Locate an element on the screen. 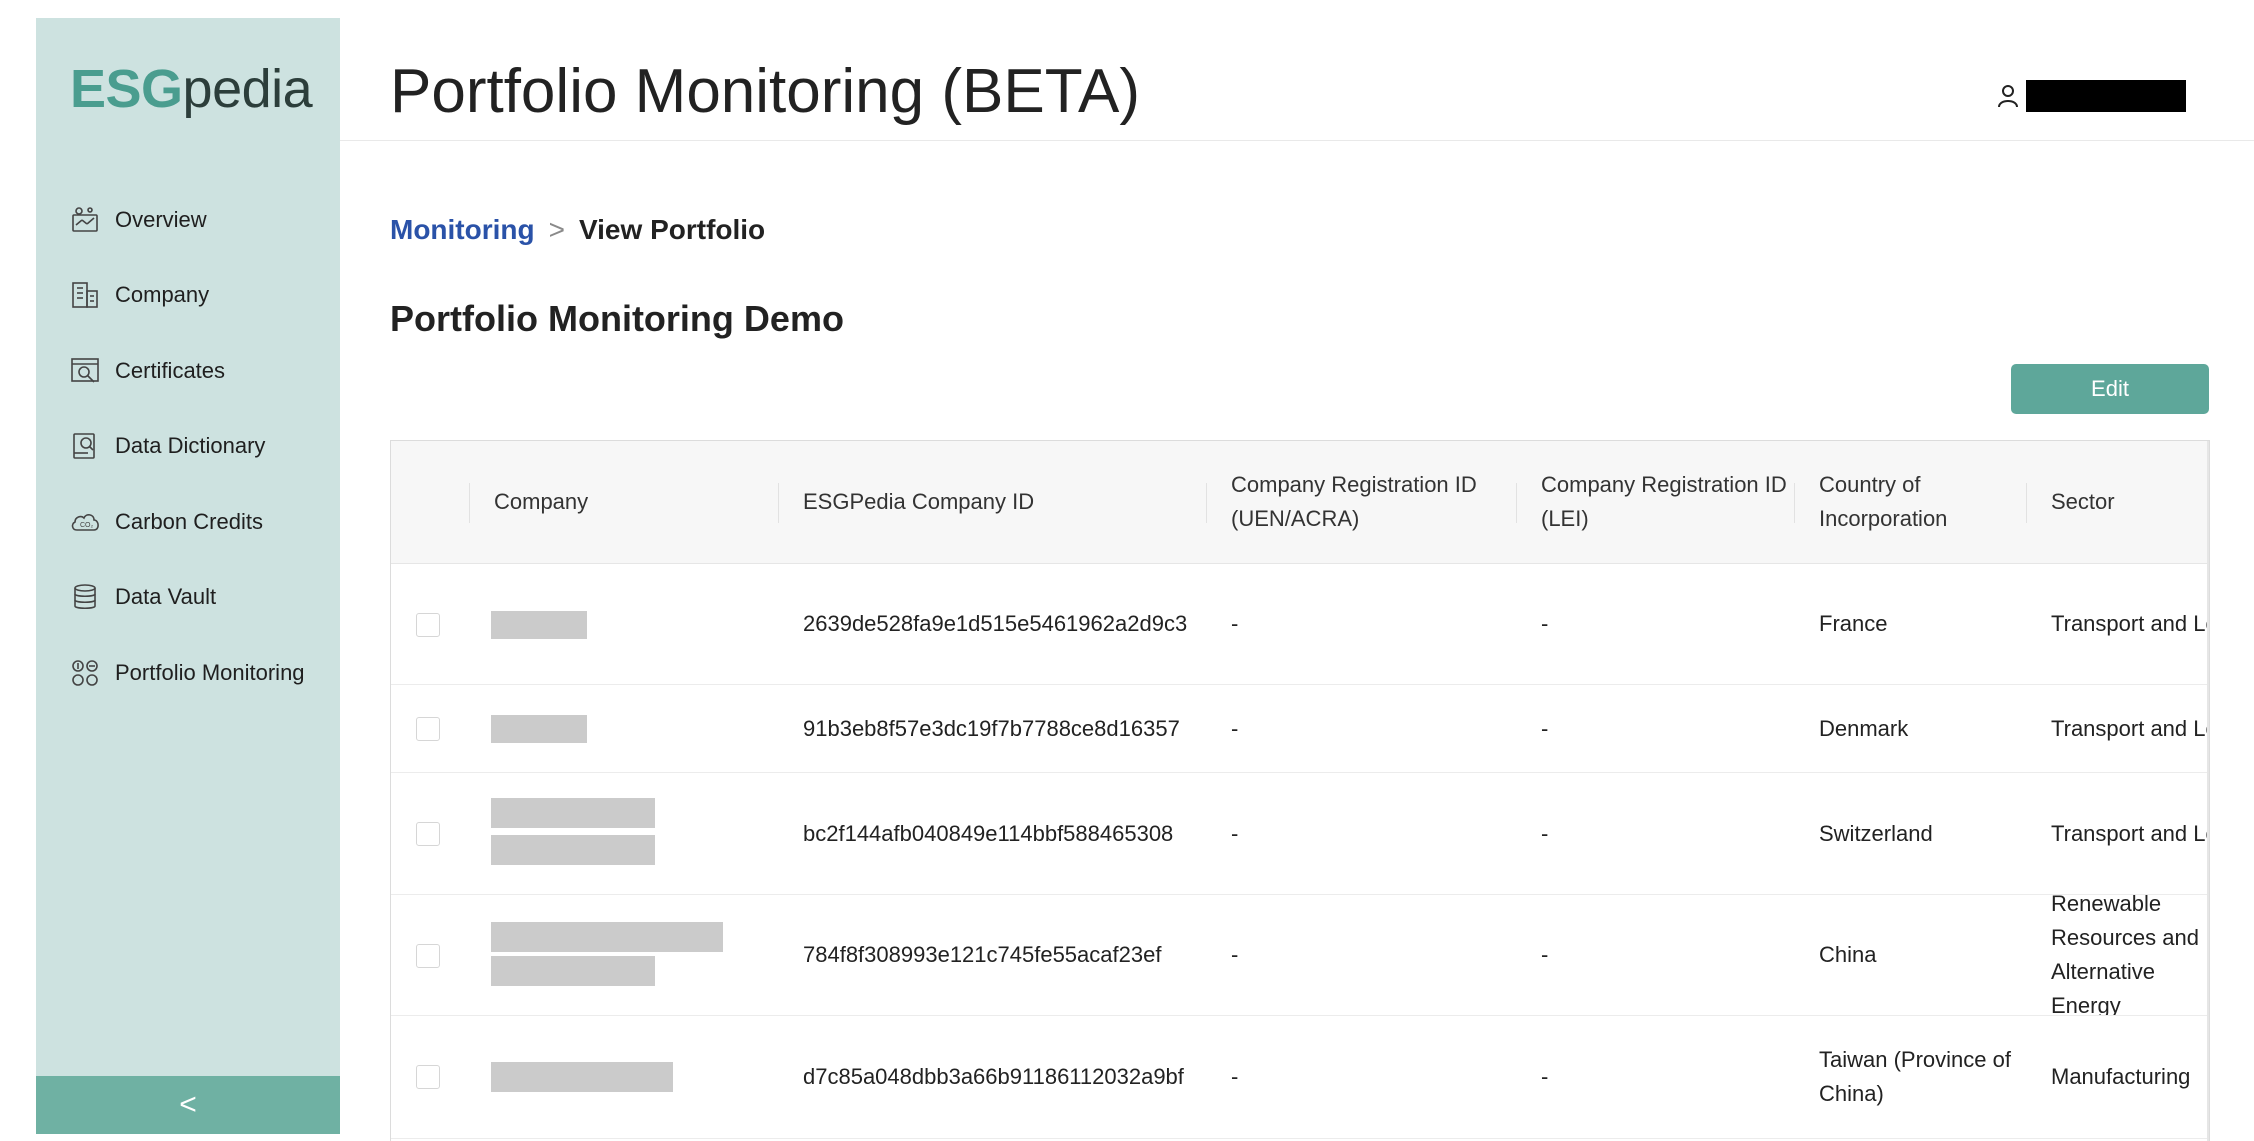  user-icon is located at coordinates (2009, 96).